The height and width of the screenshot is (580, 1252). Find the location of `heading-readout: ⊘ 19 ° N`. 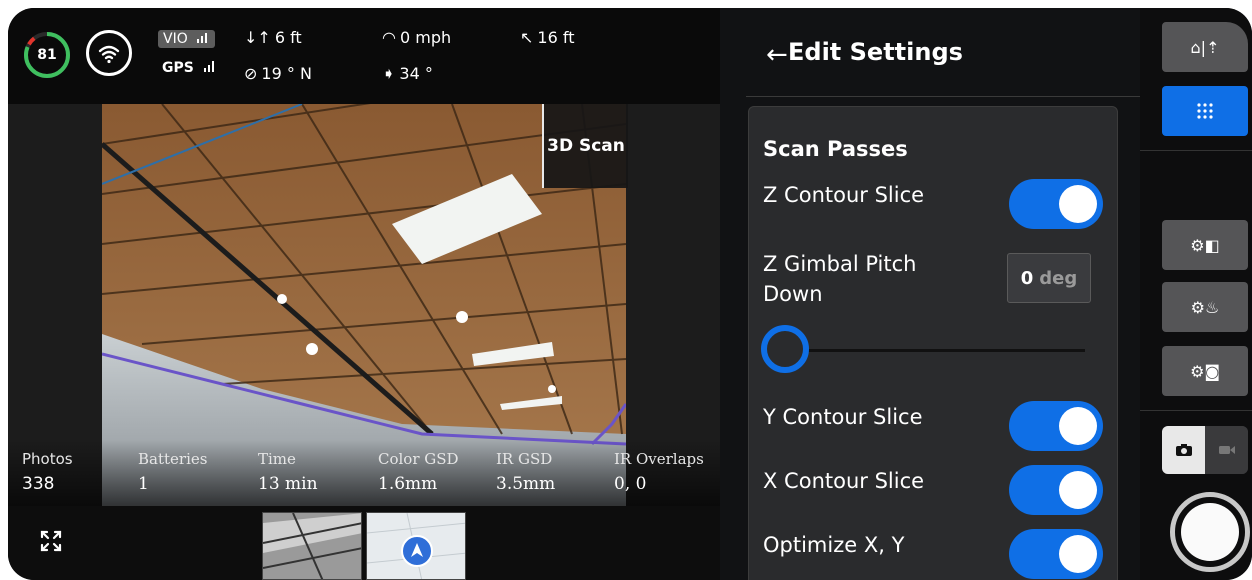

heading-readout: ⊘ 19 ° N is located at coordinates (278, 73).